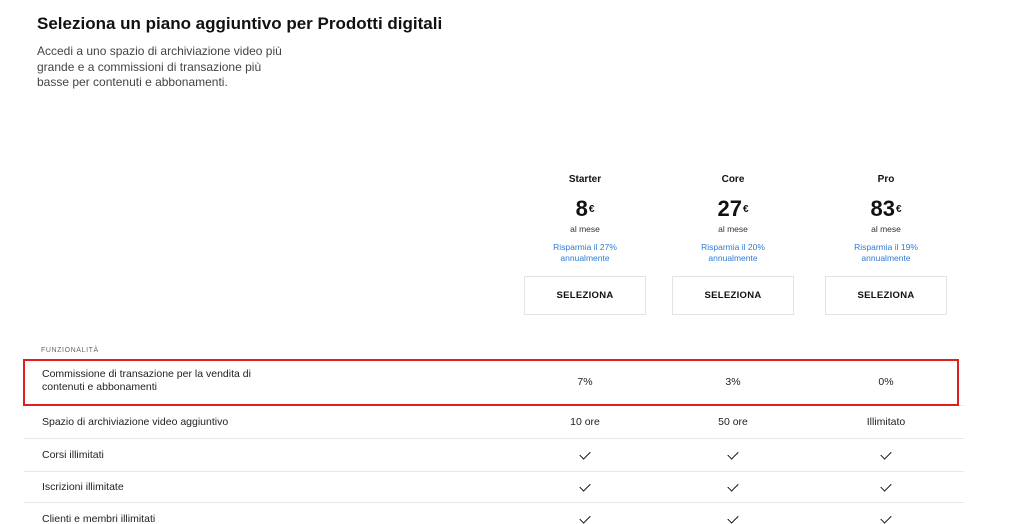 The height and width of the screenshot is (524, 1024). What do you see at coordinates (585, 179) in the screenshot?
I see `plan-name: Starter` at bounding box center [585, 179].